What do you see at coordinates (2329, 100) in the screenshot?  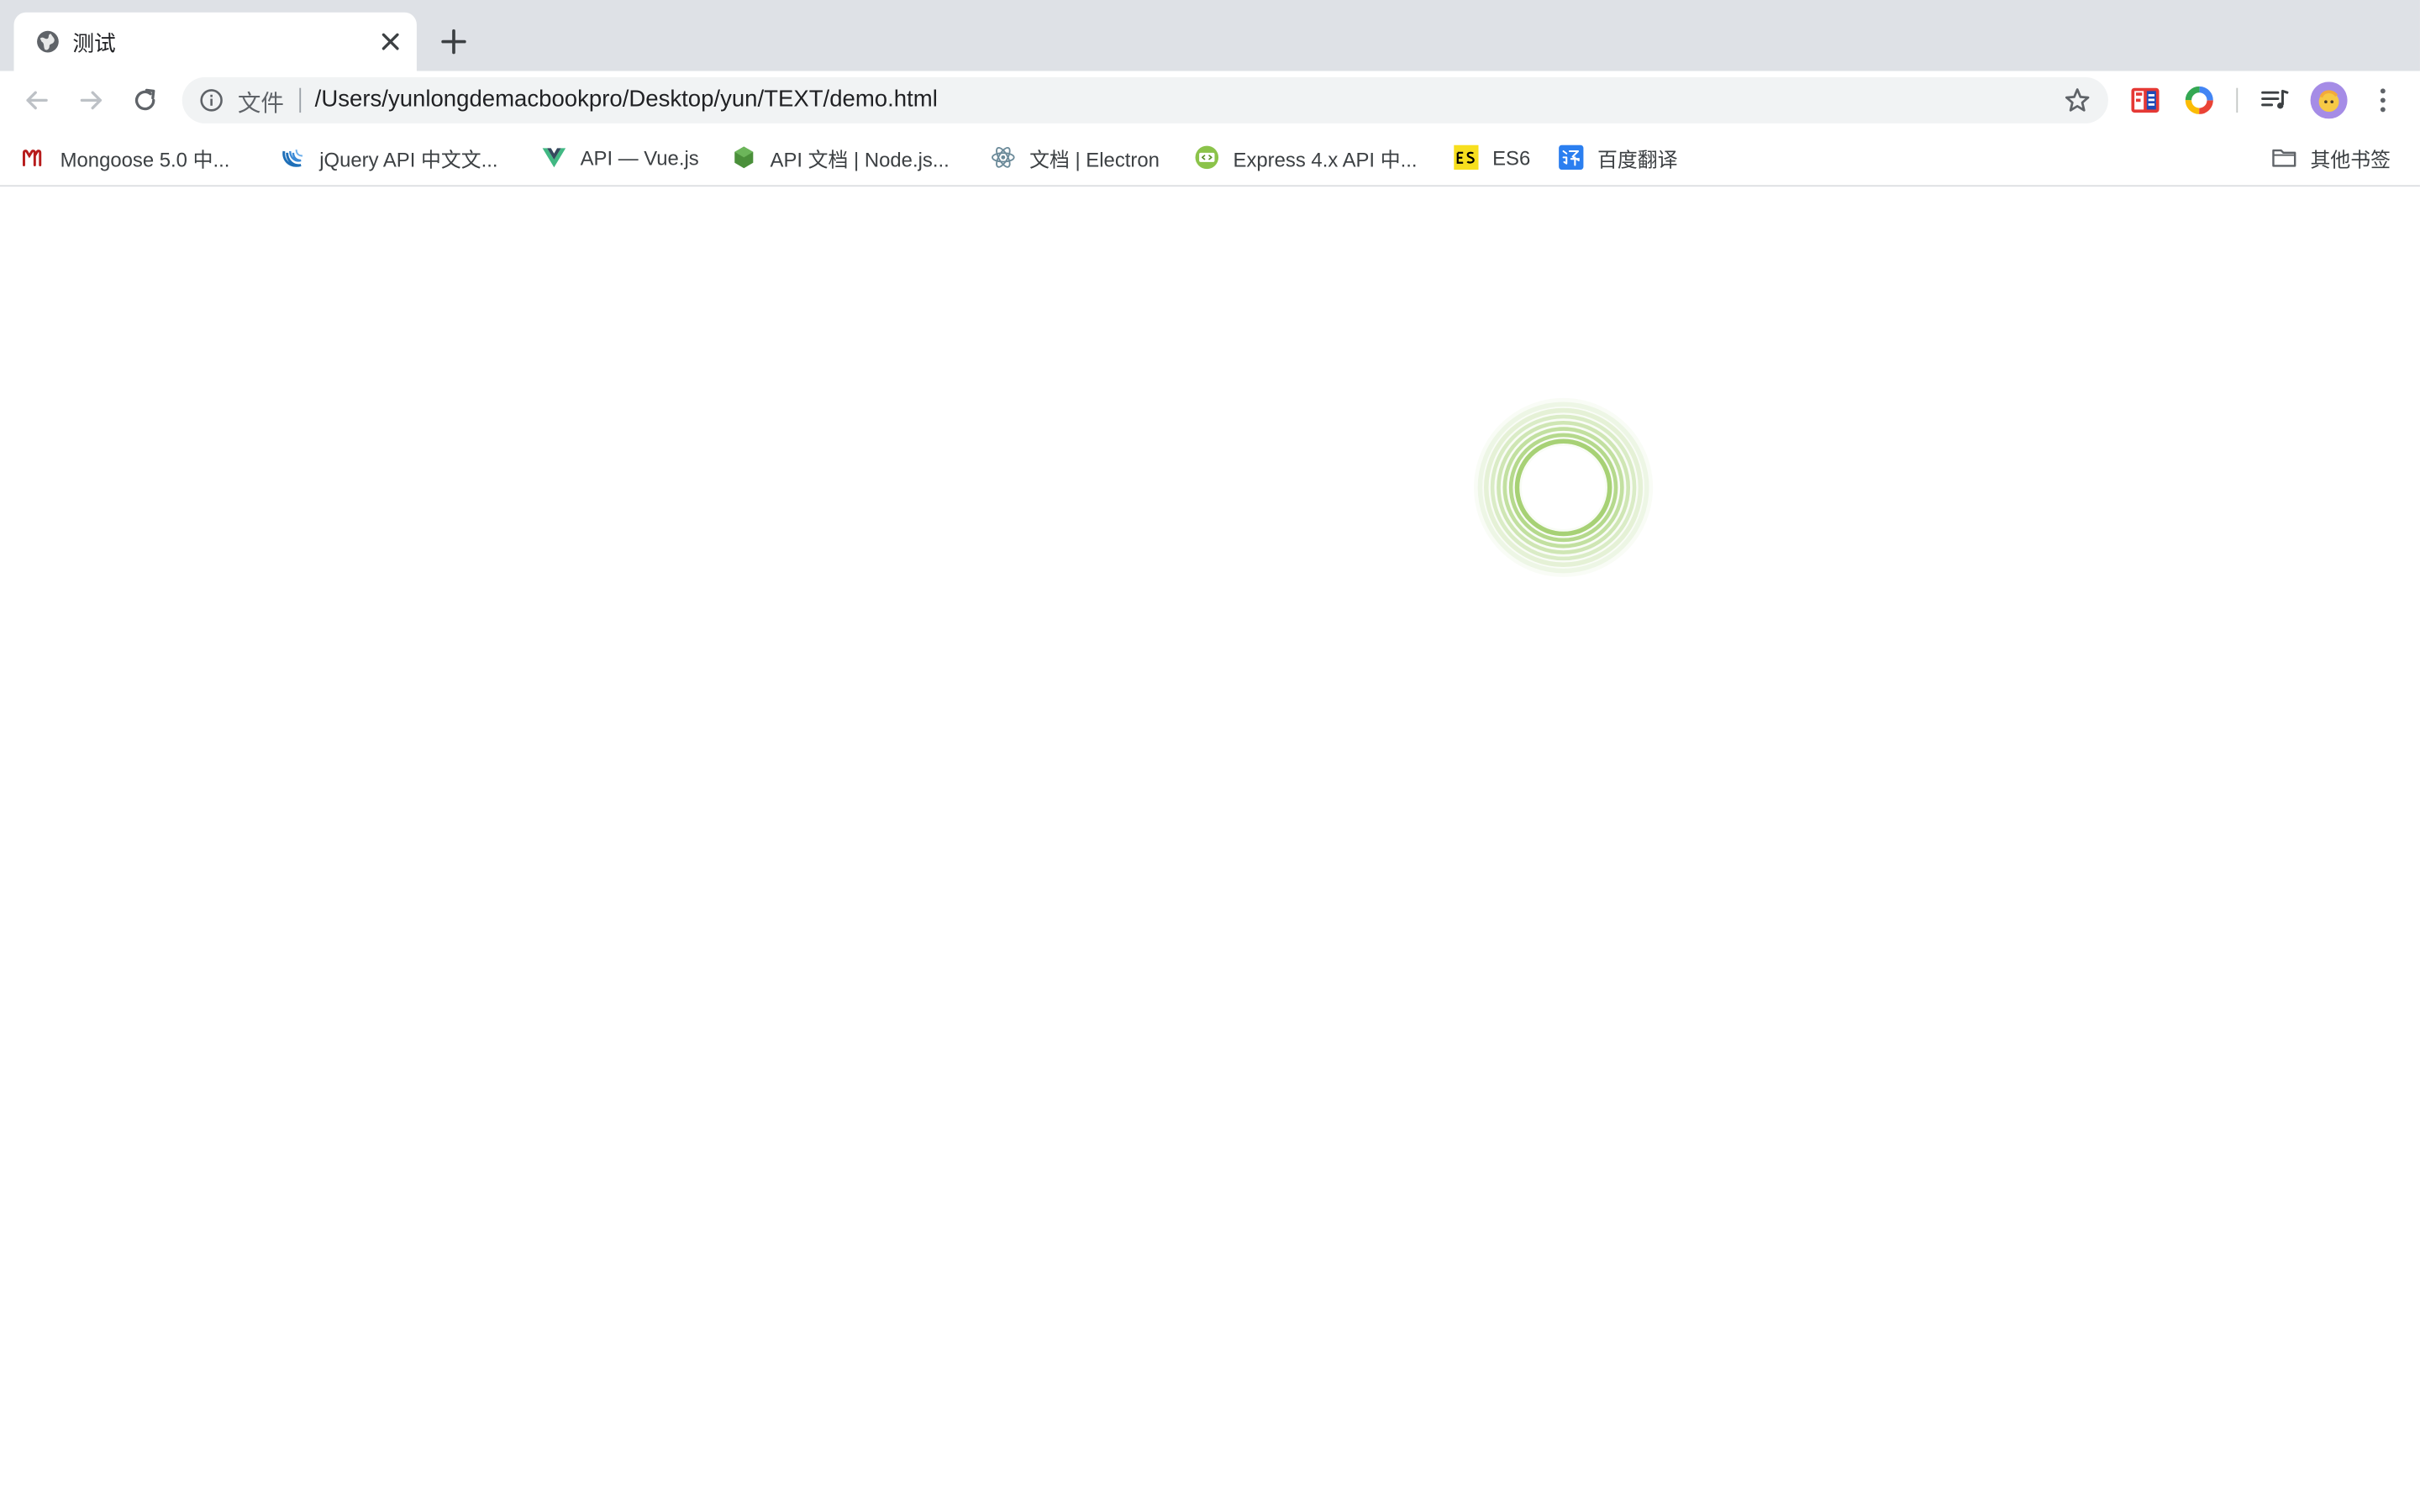 I see `profile-avatar` at bounding box center [2329, 100].